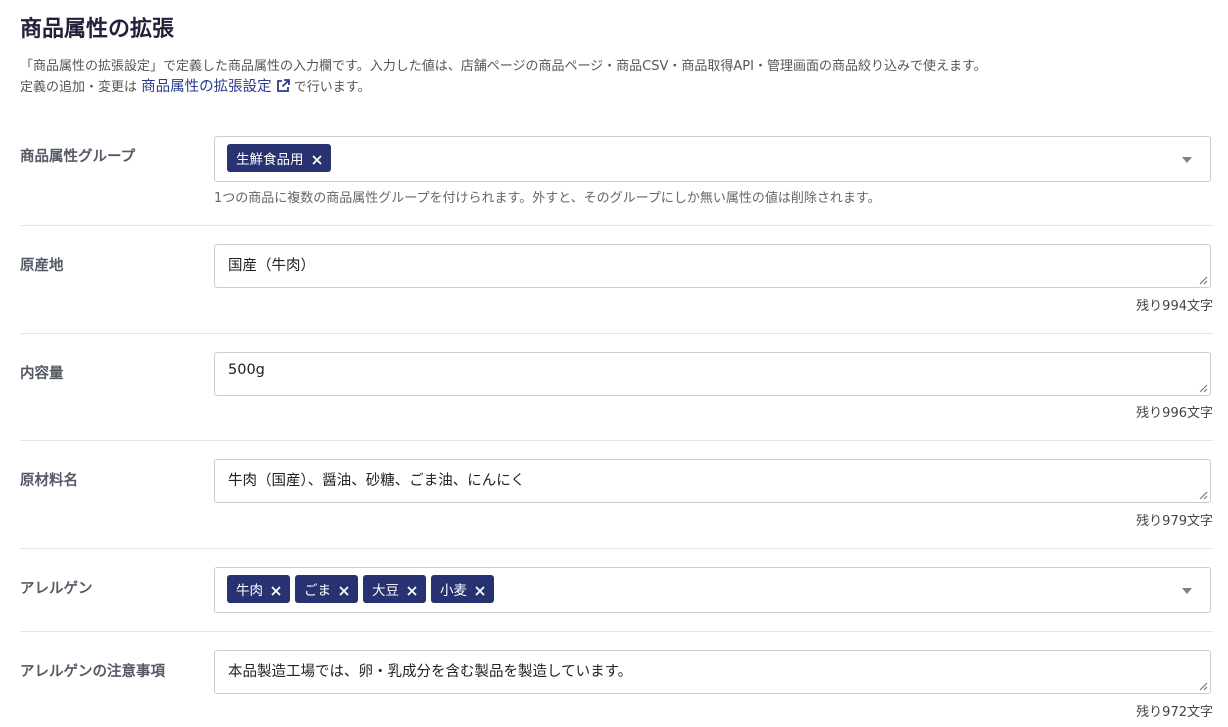 The image size is (1228, 727). I want to click on volume-label: 内容量, so click(42, 374).